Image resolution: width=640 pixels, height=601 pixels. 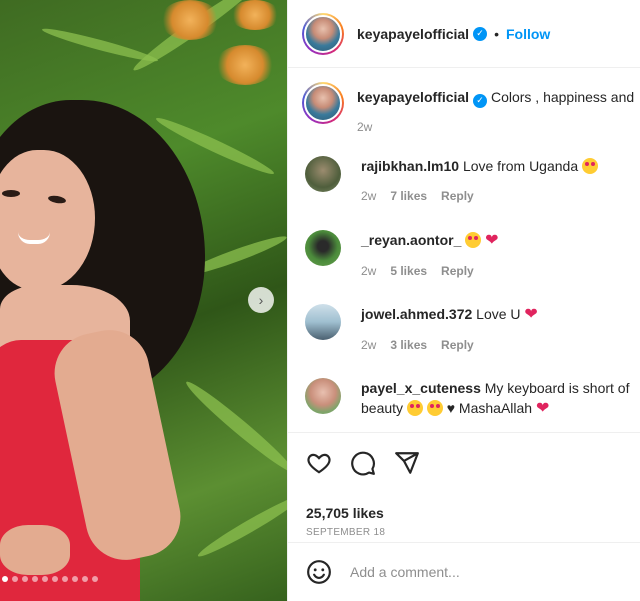 What do you see at coordinates (498, 314) in the screenshot?
I see `comment-text: Love U` at bounding box center [498, 314].